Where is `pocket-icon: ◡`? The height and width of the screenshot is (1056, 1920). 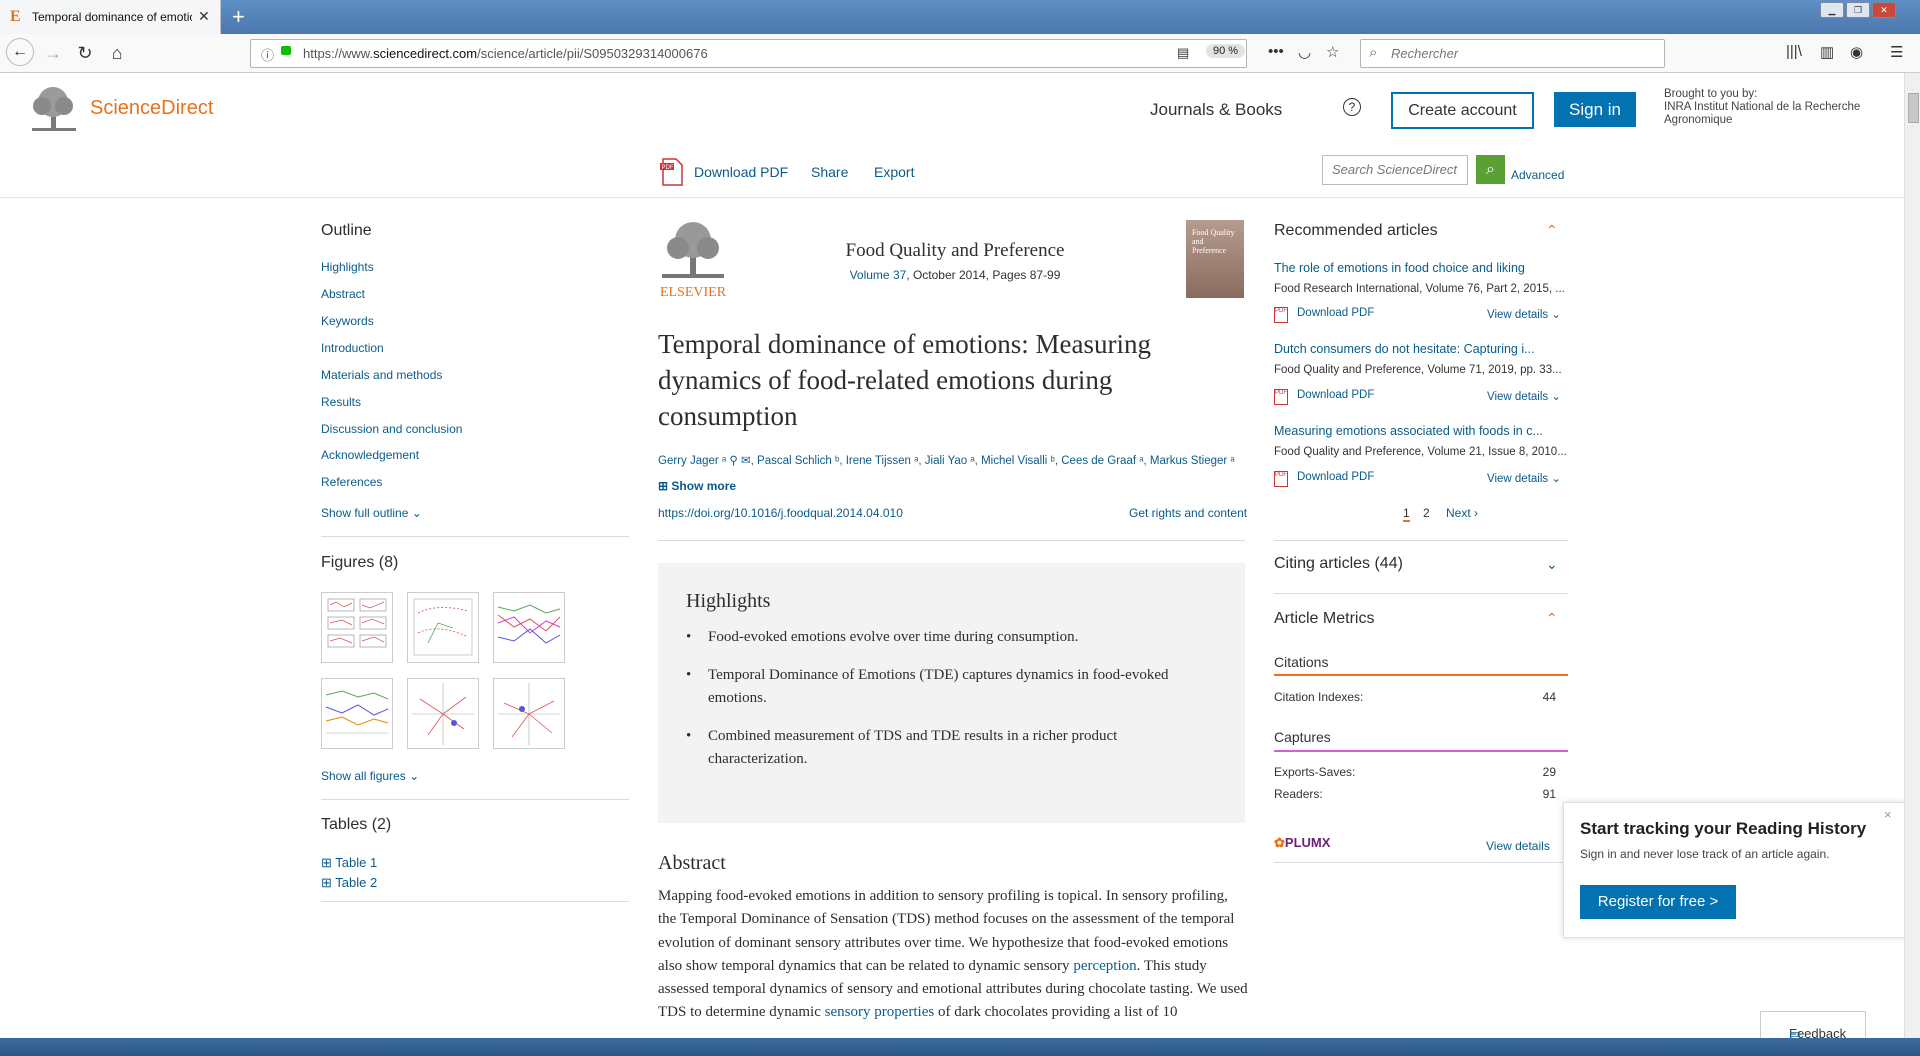
pocket-icon: ◡ is located at coordinates (1304, 52).